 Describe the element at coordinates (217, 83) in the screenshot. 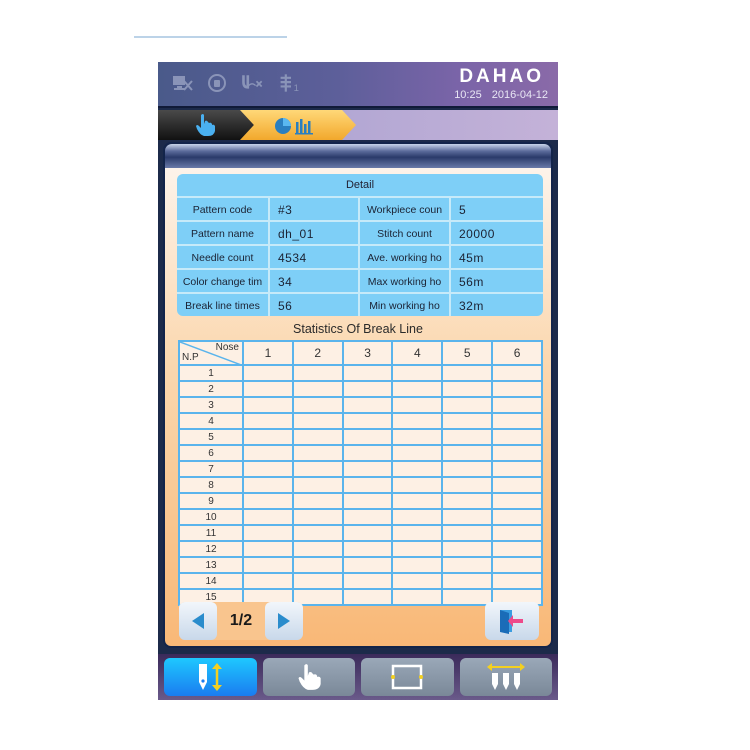

I see `lock-rotate-icon` at that location.